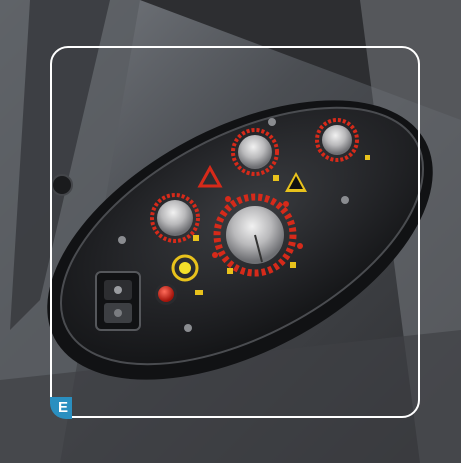 This screenshot has height=463, width=461. I want to click on rocker-switch-icon, so click(118, 301).